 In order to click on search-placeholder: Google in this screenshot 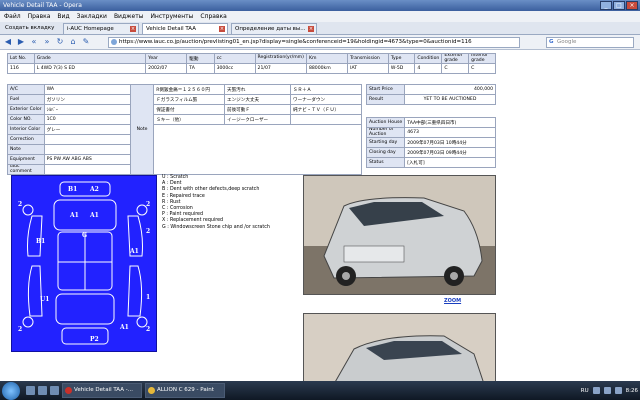, I will do `click(567, 42)`.